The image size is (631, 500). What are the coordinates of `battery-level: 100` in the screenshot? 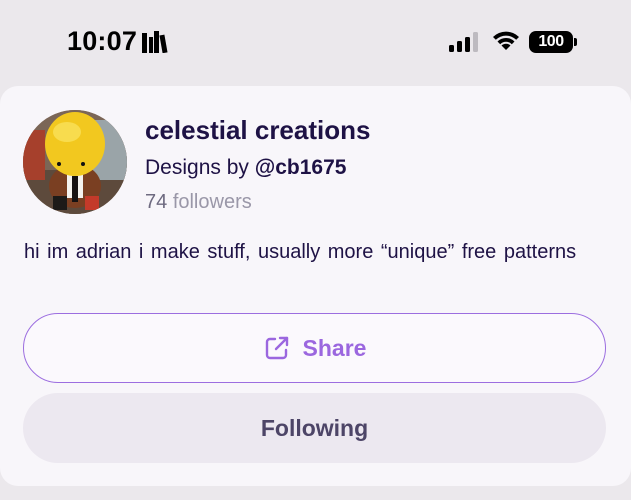 It's located at (551, 42).